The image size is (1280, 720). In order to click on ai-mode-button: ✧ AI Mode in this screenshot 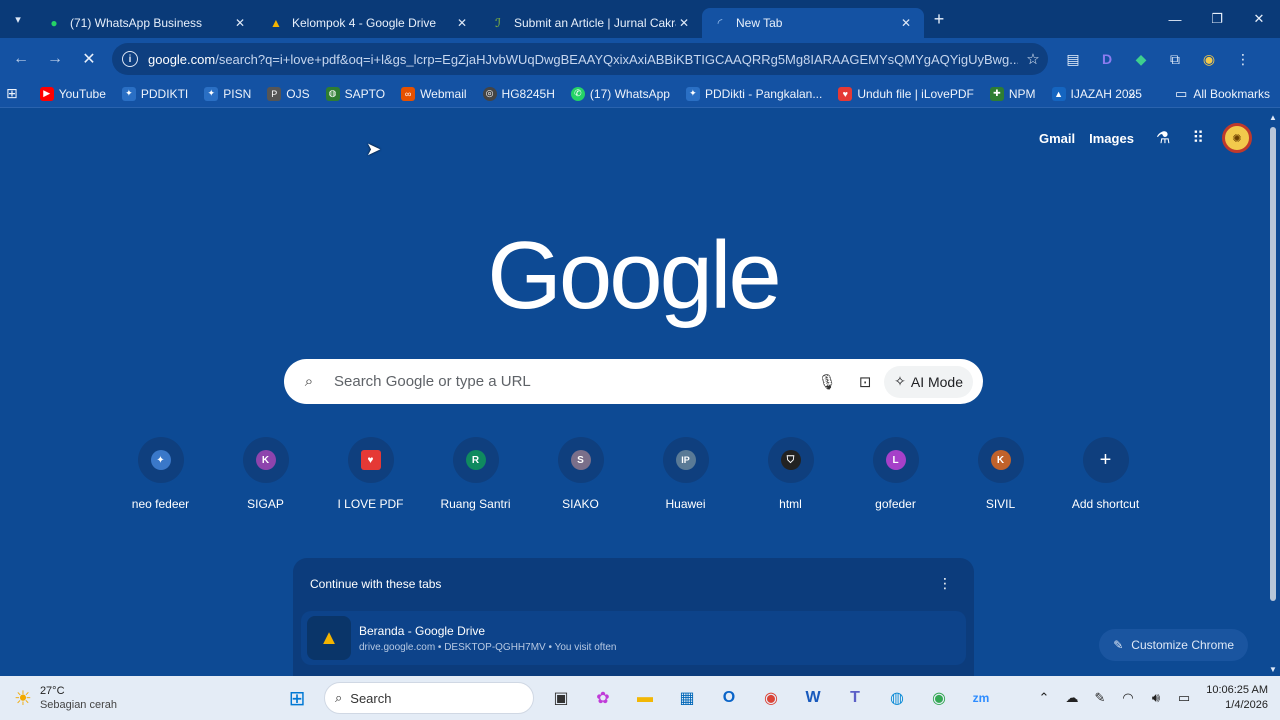, I will do `click(928, 381)`.